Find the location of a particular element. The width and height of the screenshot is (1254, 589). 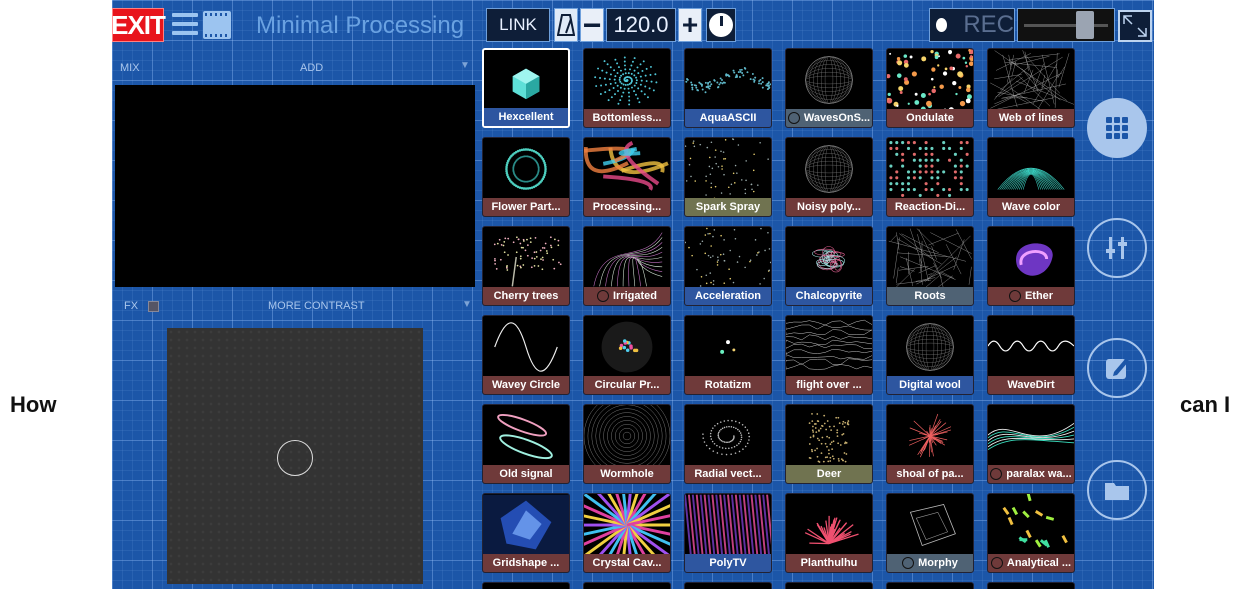

edit-icon is located at coordinates (1117, 368).